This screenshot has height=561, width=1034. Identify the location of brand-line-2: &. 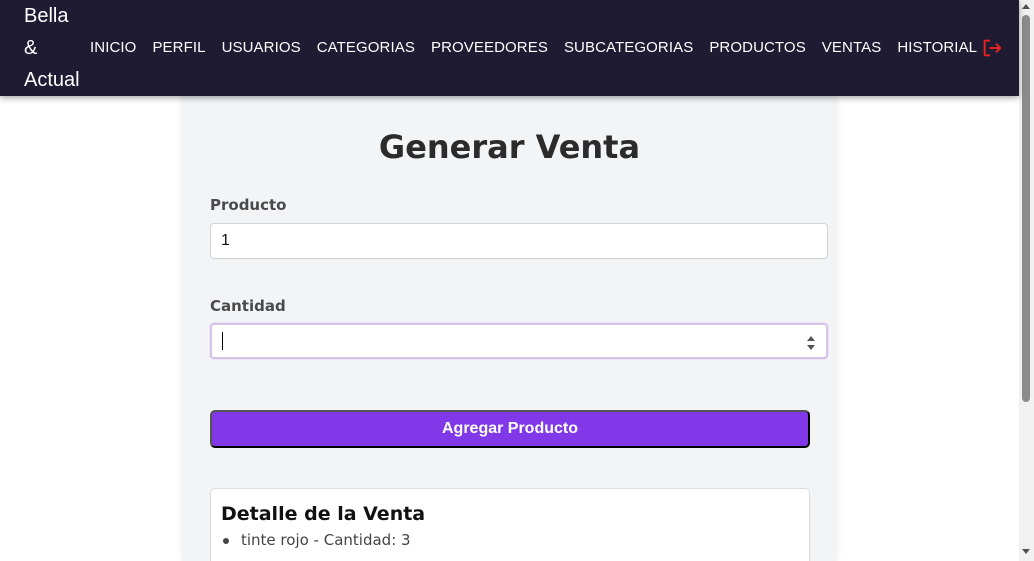
(31, 48).